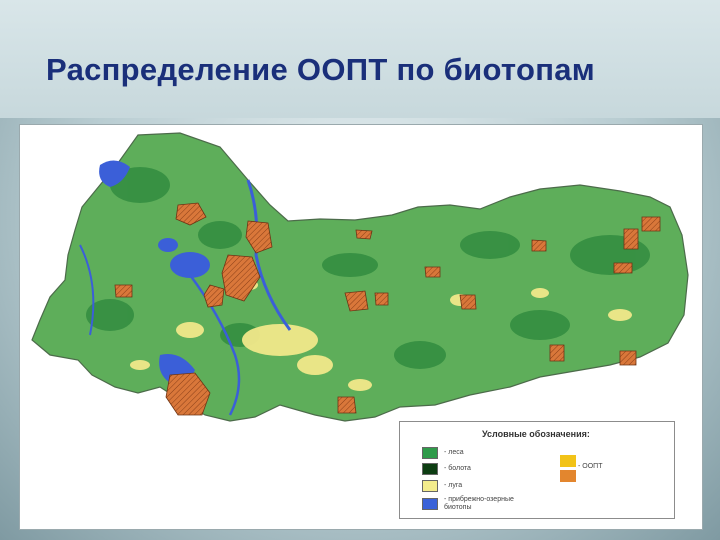 This screenshot has width=720, height=540. What do you see at coordinates (443, 453) in the screenshot?
I see `legend-item-forest: - леса` at bounding box center [443, 453].